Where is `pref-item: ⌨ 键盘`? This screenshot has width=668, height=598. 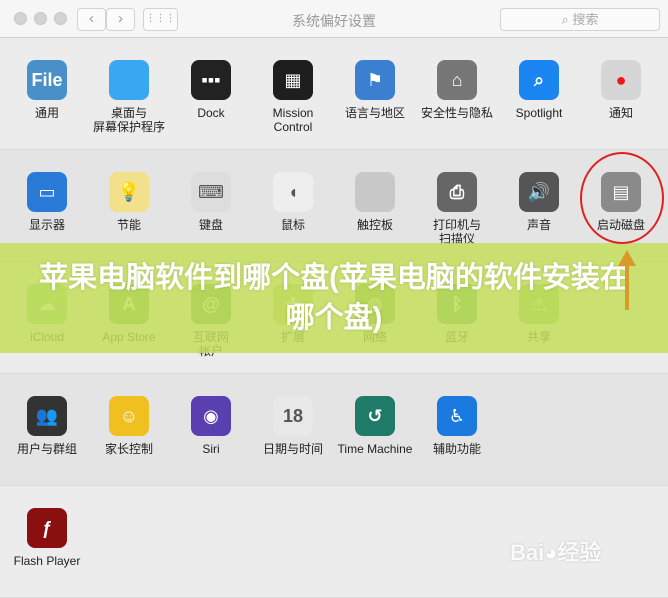 pref-item: ⌨ 键盘 is located at coordinates (211, 202).